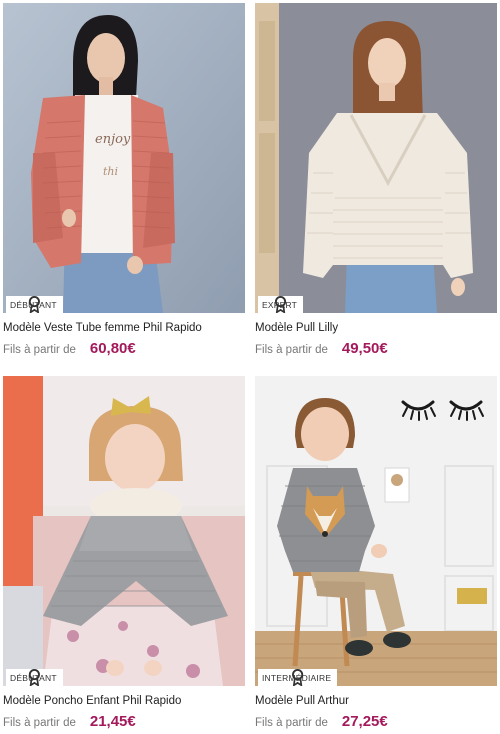 Image resolution: width=500 pixels, height=734 pixels. I want to click on price-row: Fils à partir de 21,45€, so click(124, 721).